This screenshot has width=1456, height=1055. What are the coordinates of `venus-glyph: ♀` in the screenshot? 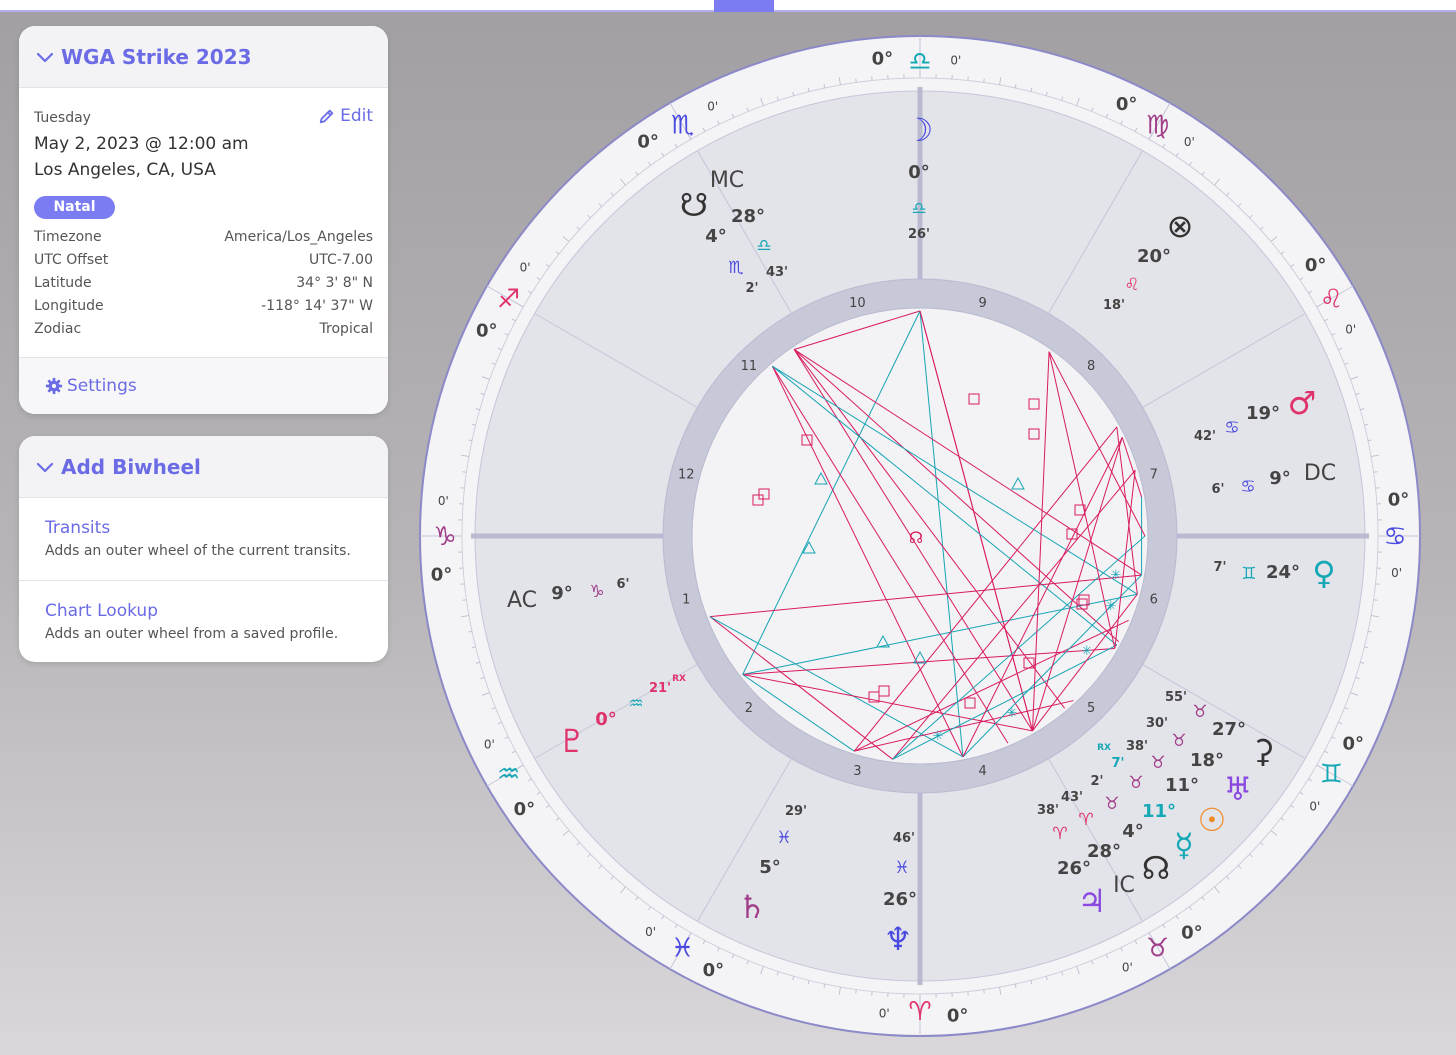 It's located at (1323, 573).